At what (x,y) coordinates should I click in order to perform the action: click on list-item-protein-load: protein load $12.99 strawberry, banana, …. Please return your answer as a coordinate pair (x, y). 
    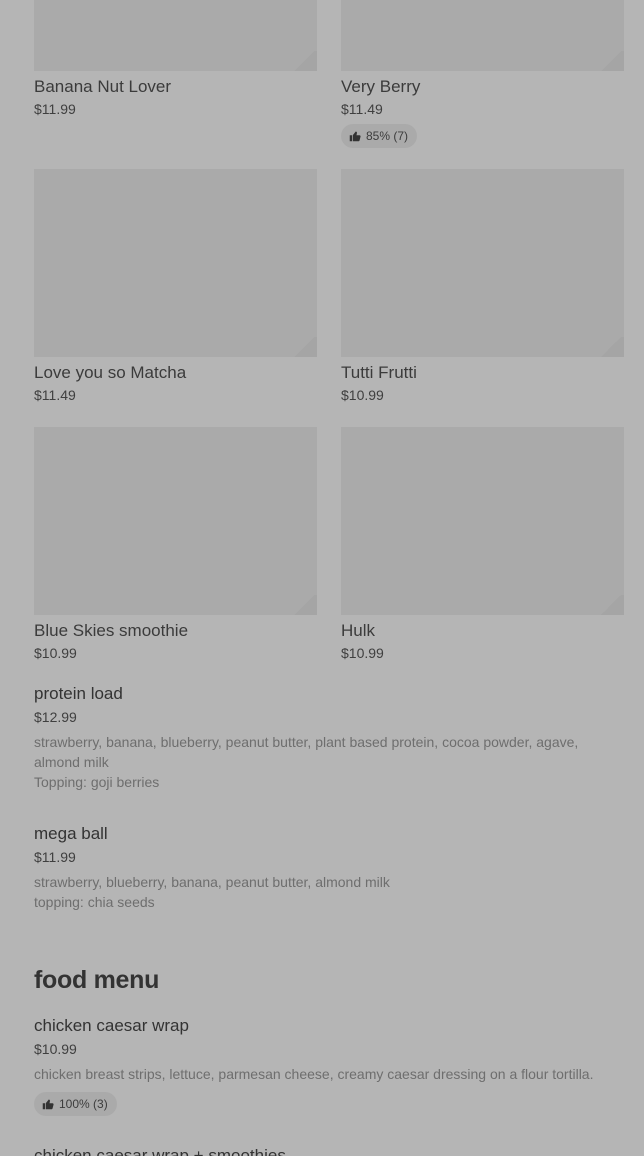
    Looking at the image, I should click on (329, 738).